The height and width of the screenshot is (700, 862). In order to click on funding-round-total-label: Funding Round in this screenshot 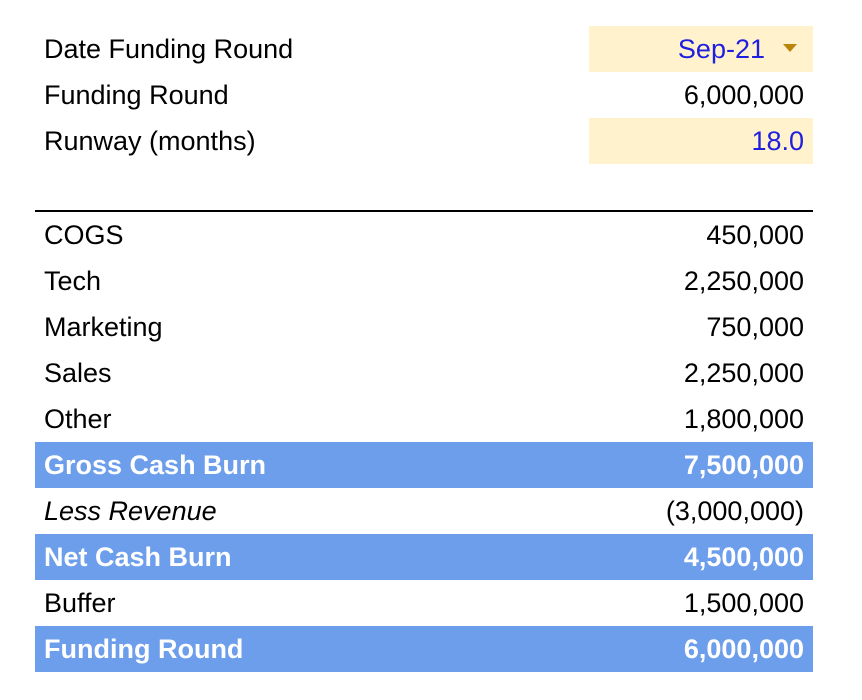, I will do `click(144, 649)`.